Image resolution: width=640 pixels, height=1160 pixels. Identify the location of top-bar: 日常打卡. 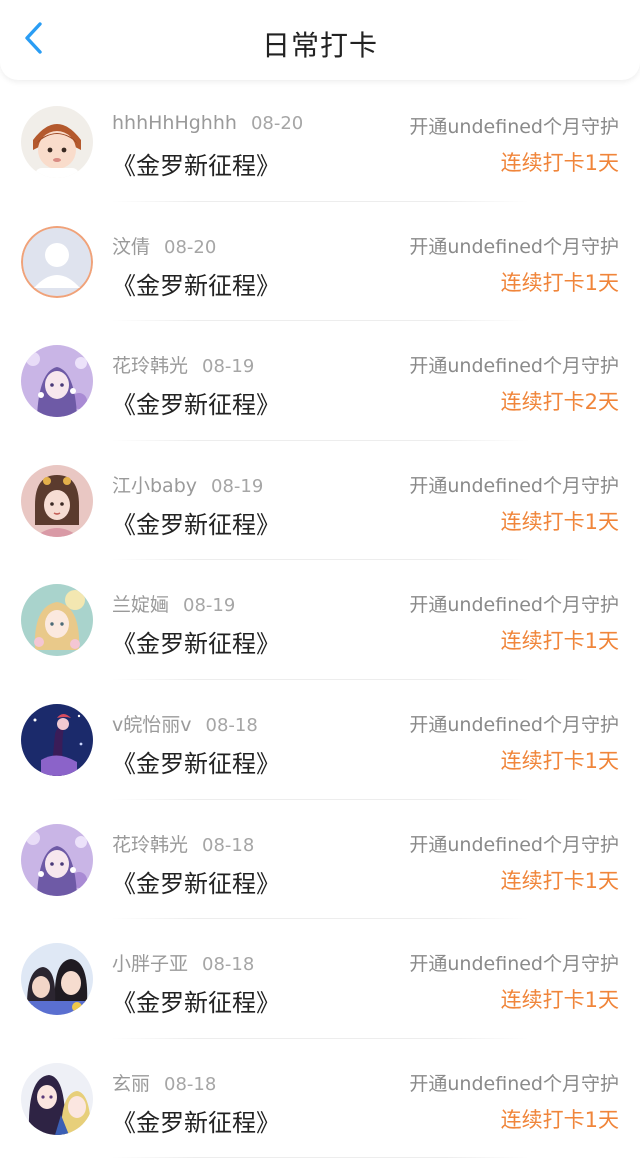
(320, 40).